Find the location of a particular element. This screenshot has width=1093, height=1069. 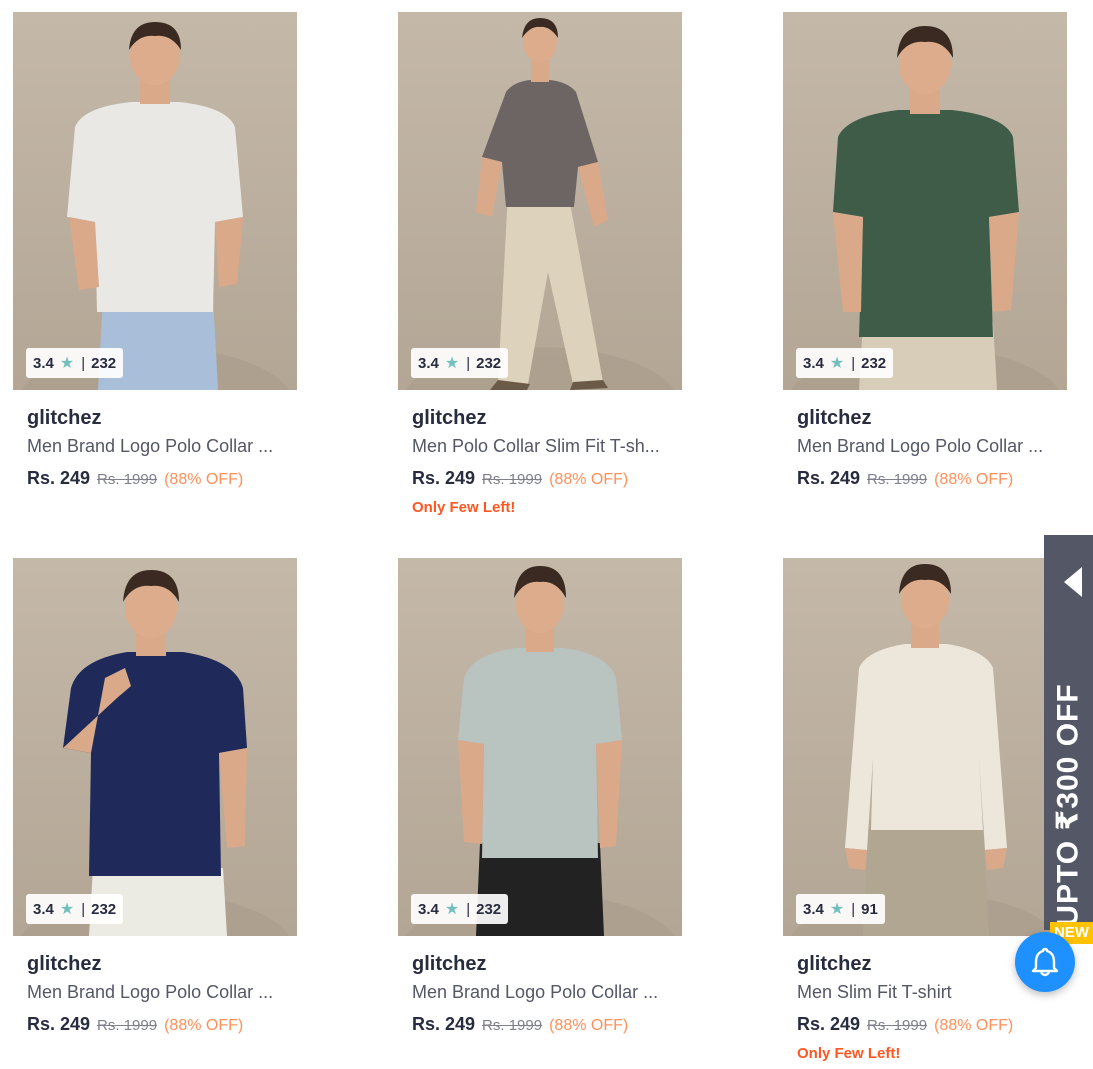

promo-tab: UPTO ₹300 OFF is located at coordinates (1068, 732).